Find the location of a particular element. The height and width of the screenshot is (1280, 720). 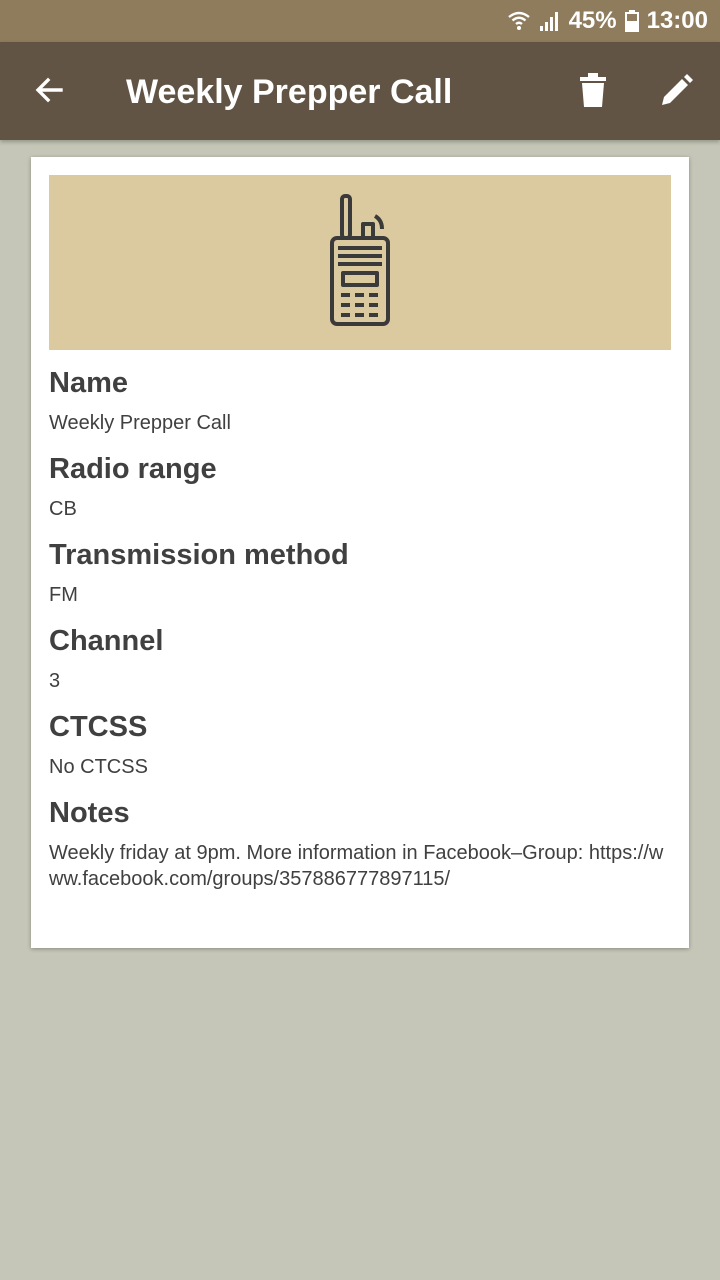

field-label: CTCSS is located at coordinates (98, 727).